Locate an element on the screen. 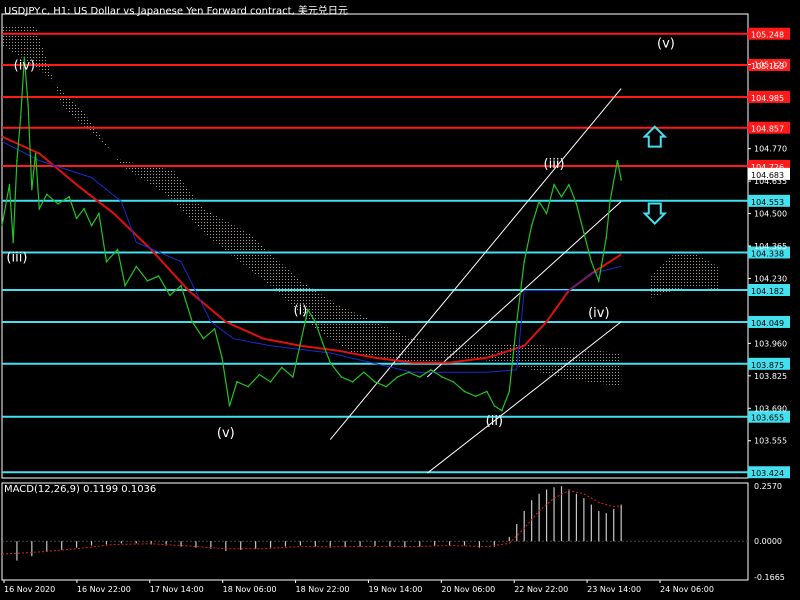 The height and width of the screenshot is (600, 800). ichimoku-cloud-forward is located at coordinates (685, 276).